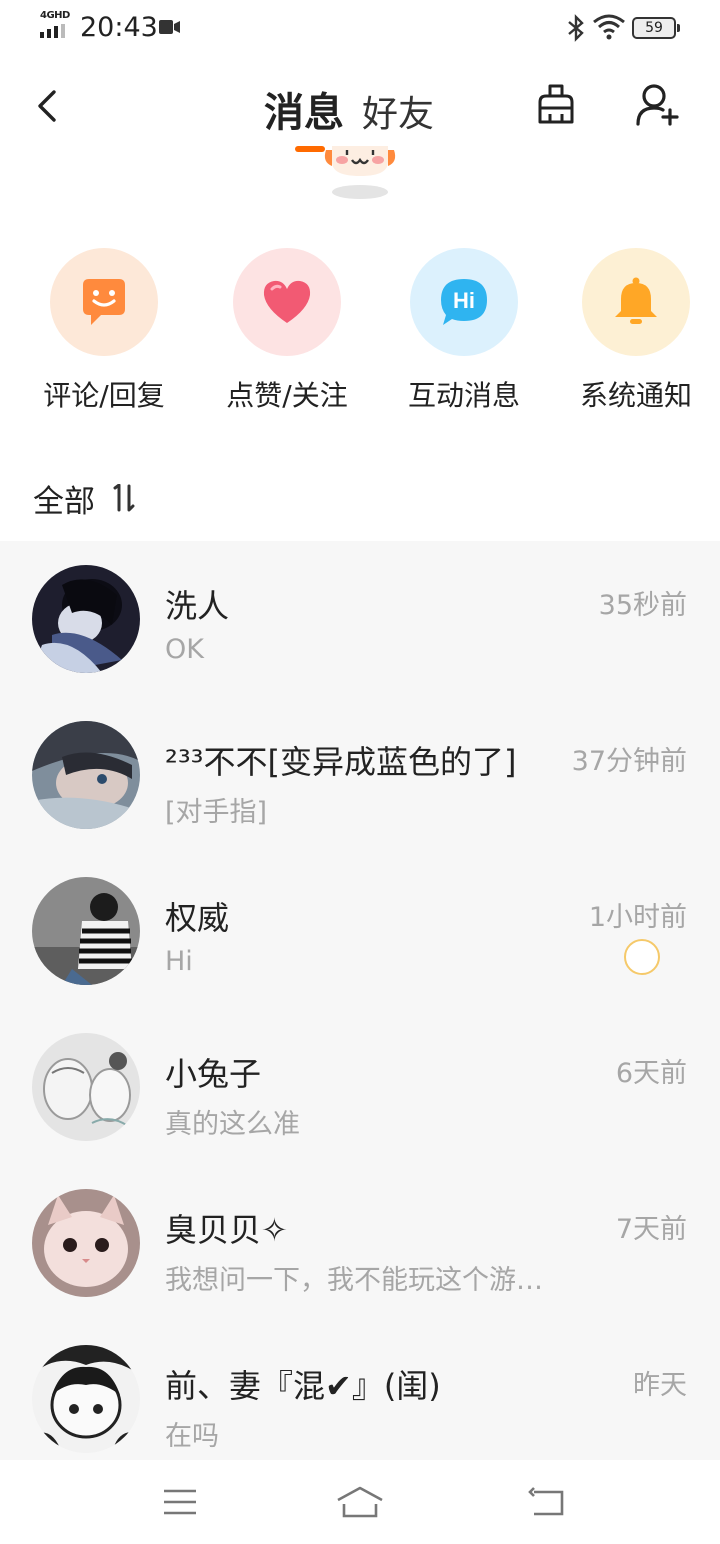 The image size is (720, 1544). I want to click on contact-name: 洗人, so click(197, 606).